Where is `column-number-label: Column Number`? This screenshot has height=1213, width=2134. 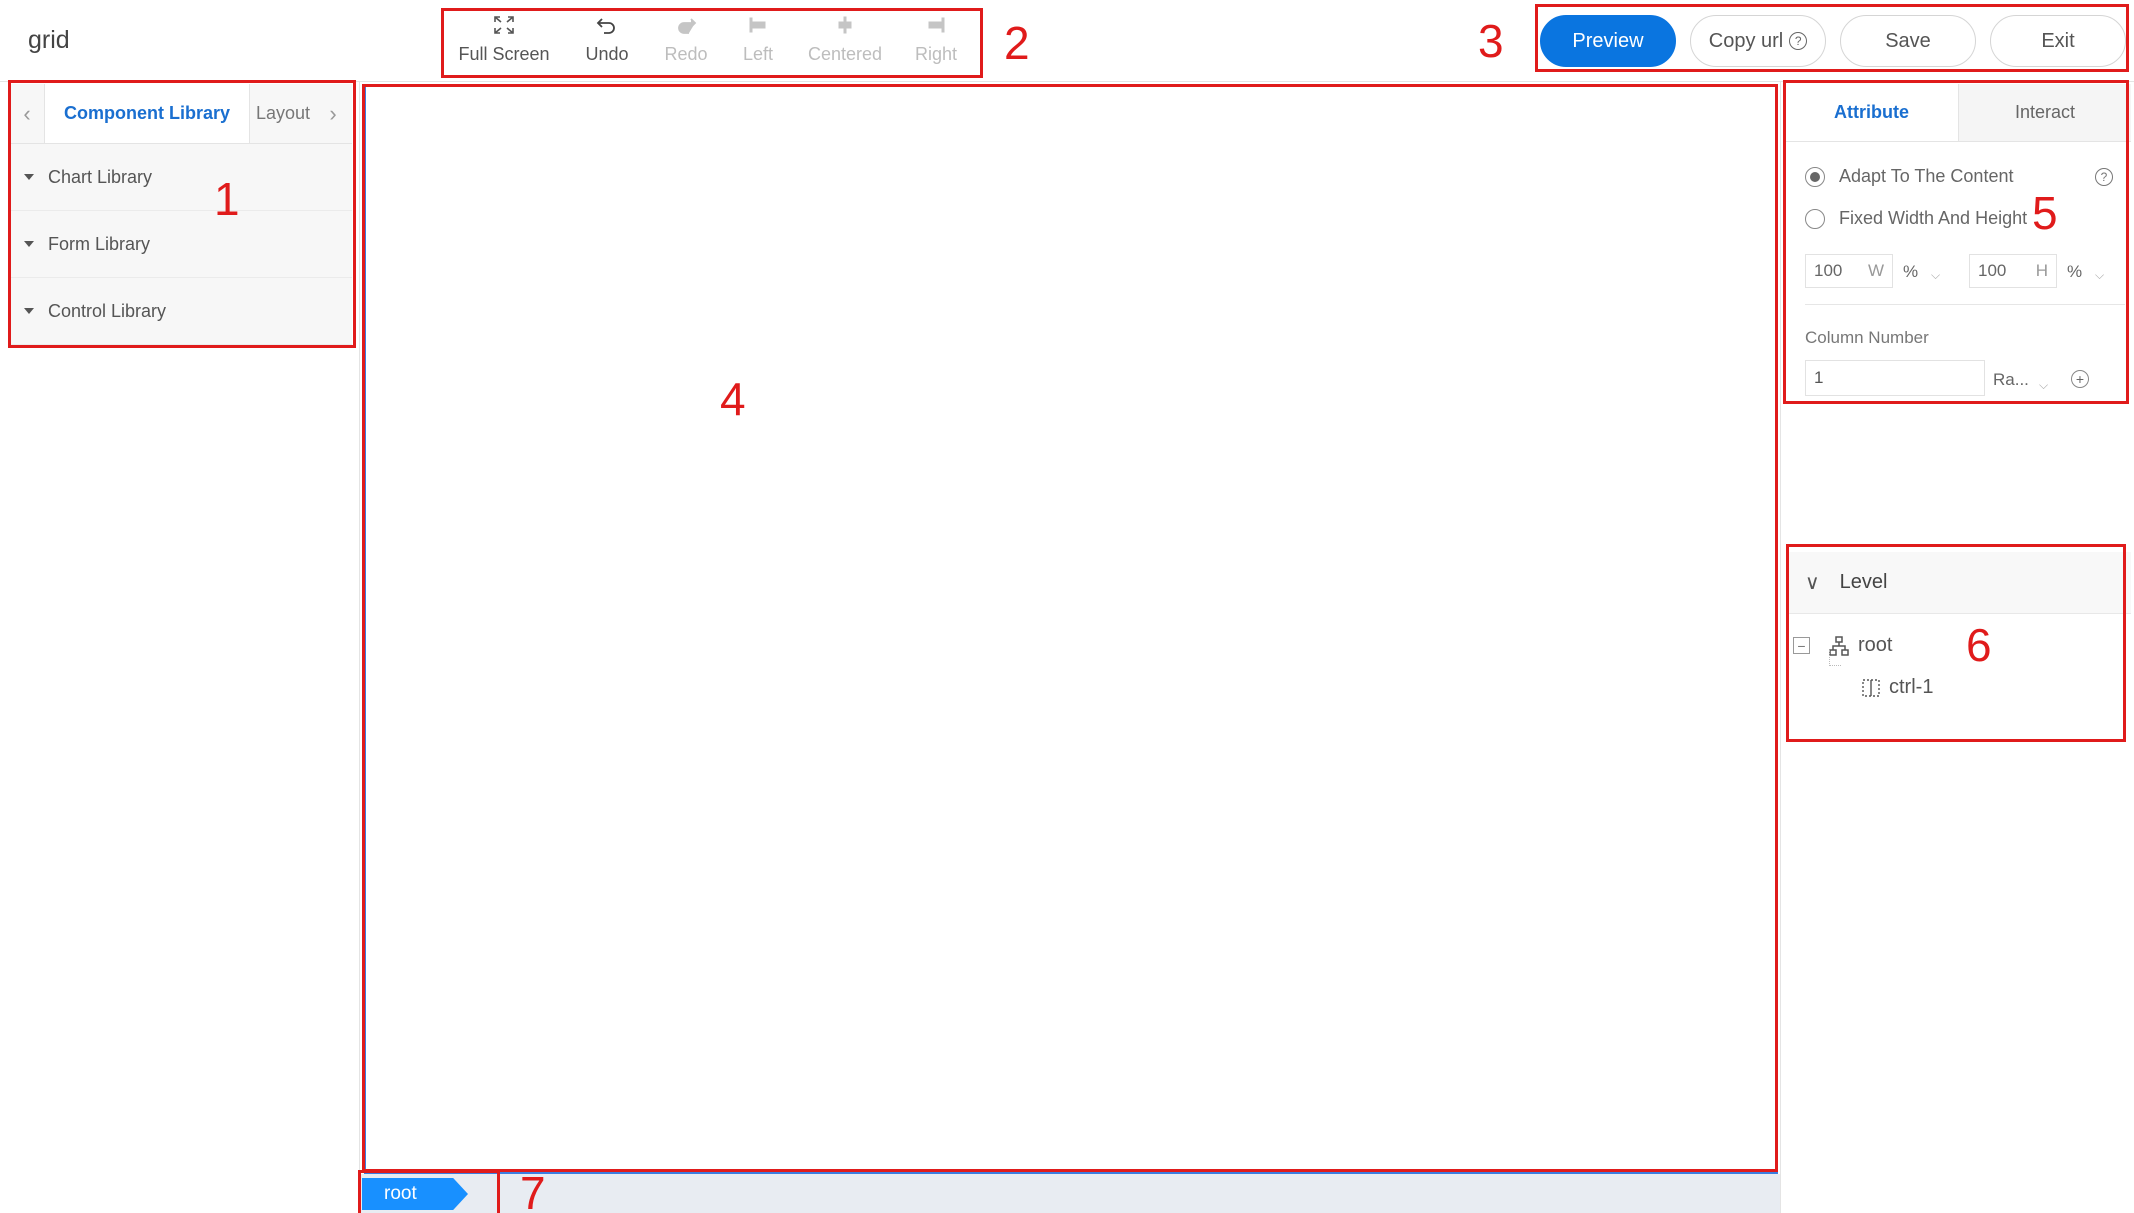 column-number-label: Column Number is located at coordinates (1867, 337).